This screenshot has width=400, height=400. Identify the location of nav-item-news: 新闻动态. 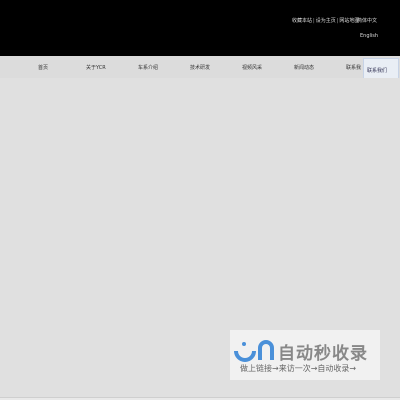
(304, 67).